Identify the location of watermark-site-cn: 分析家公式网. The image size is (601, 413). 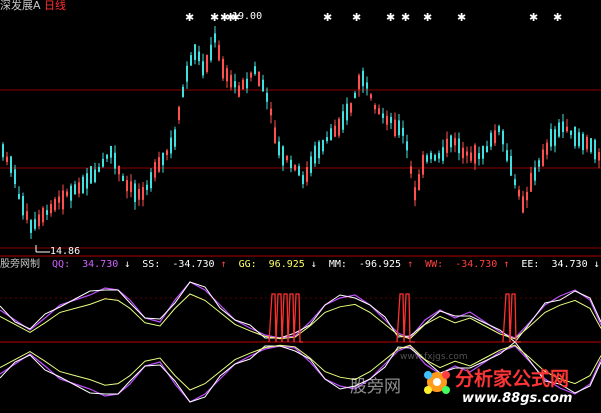
(512, 379).